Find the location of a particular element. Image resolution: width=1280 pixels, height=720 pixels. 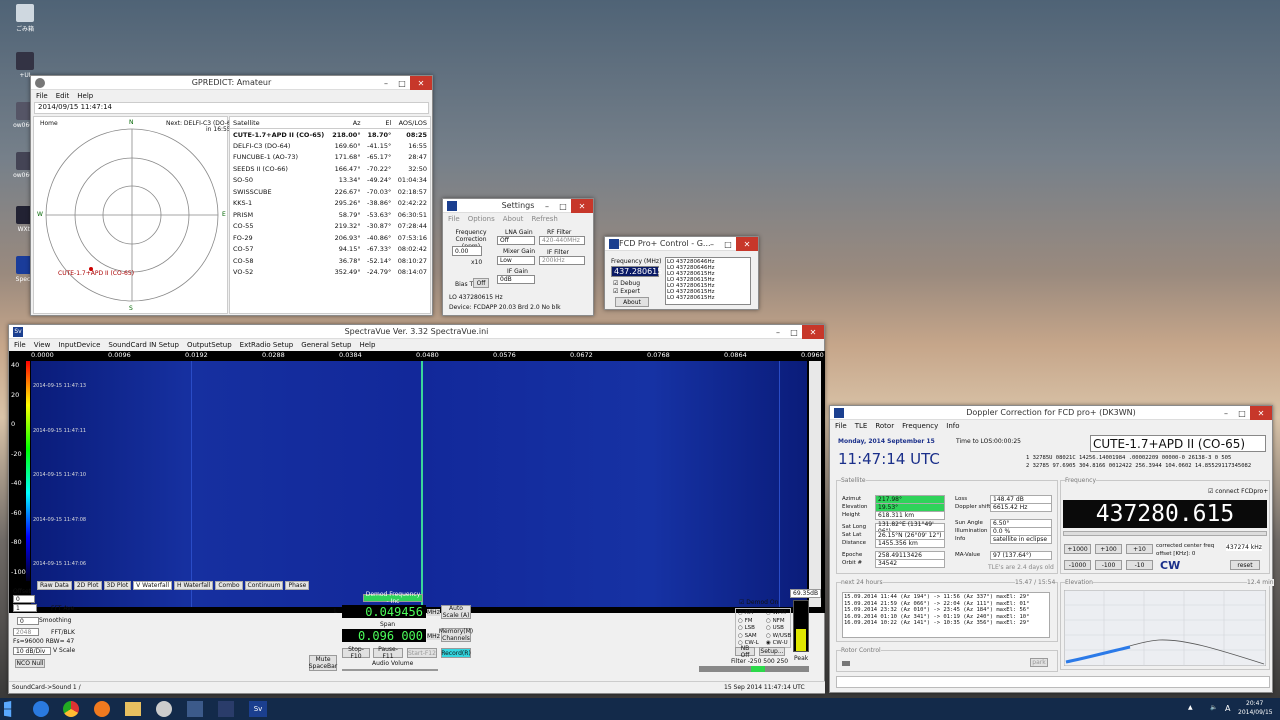

menu-item: SoundCard IN Setup is located at coordinates (143, 345).